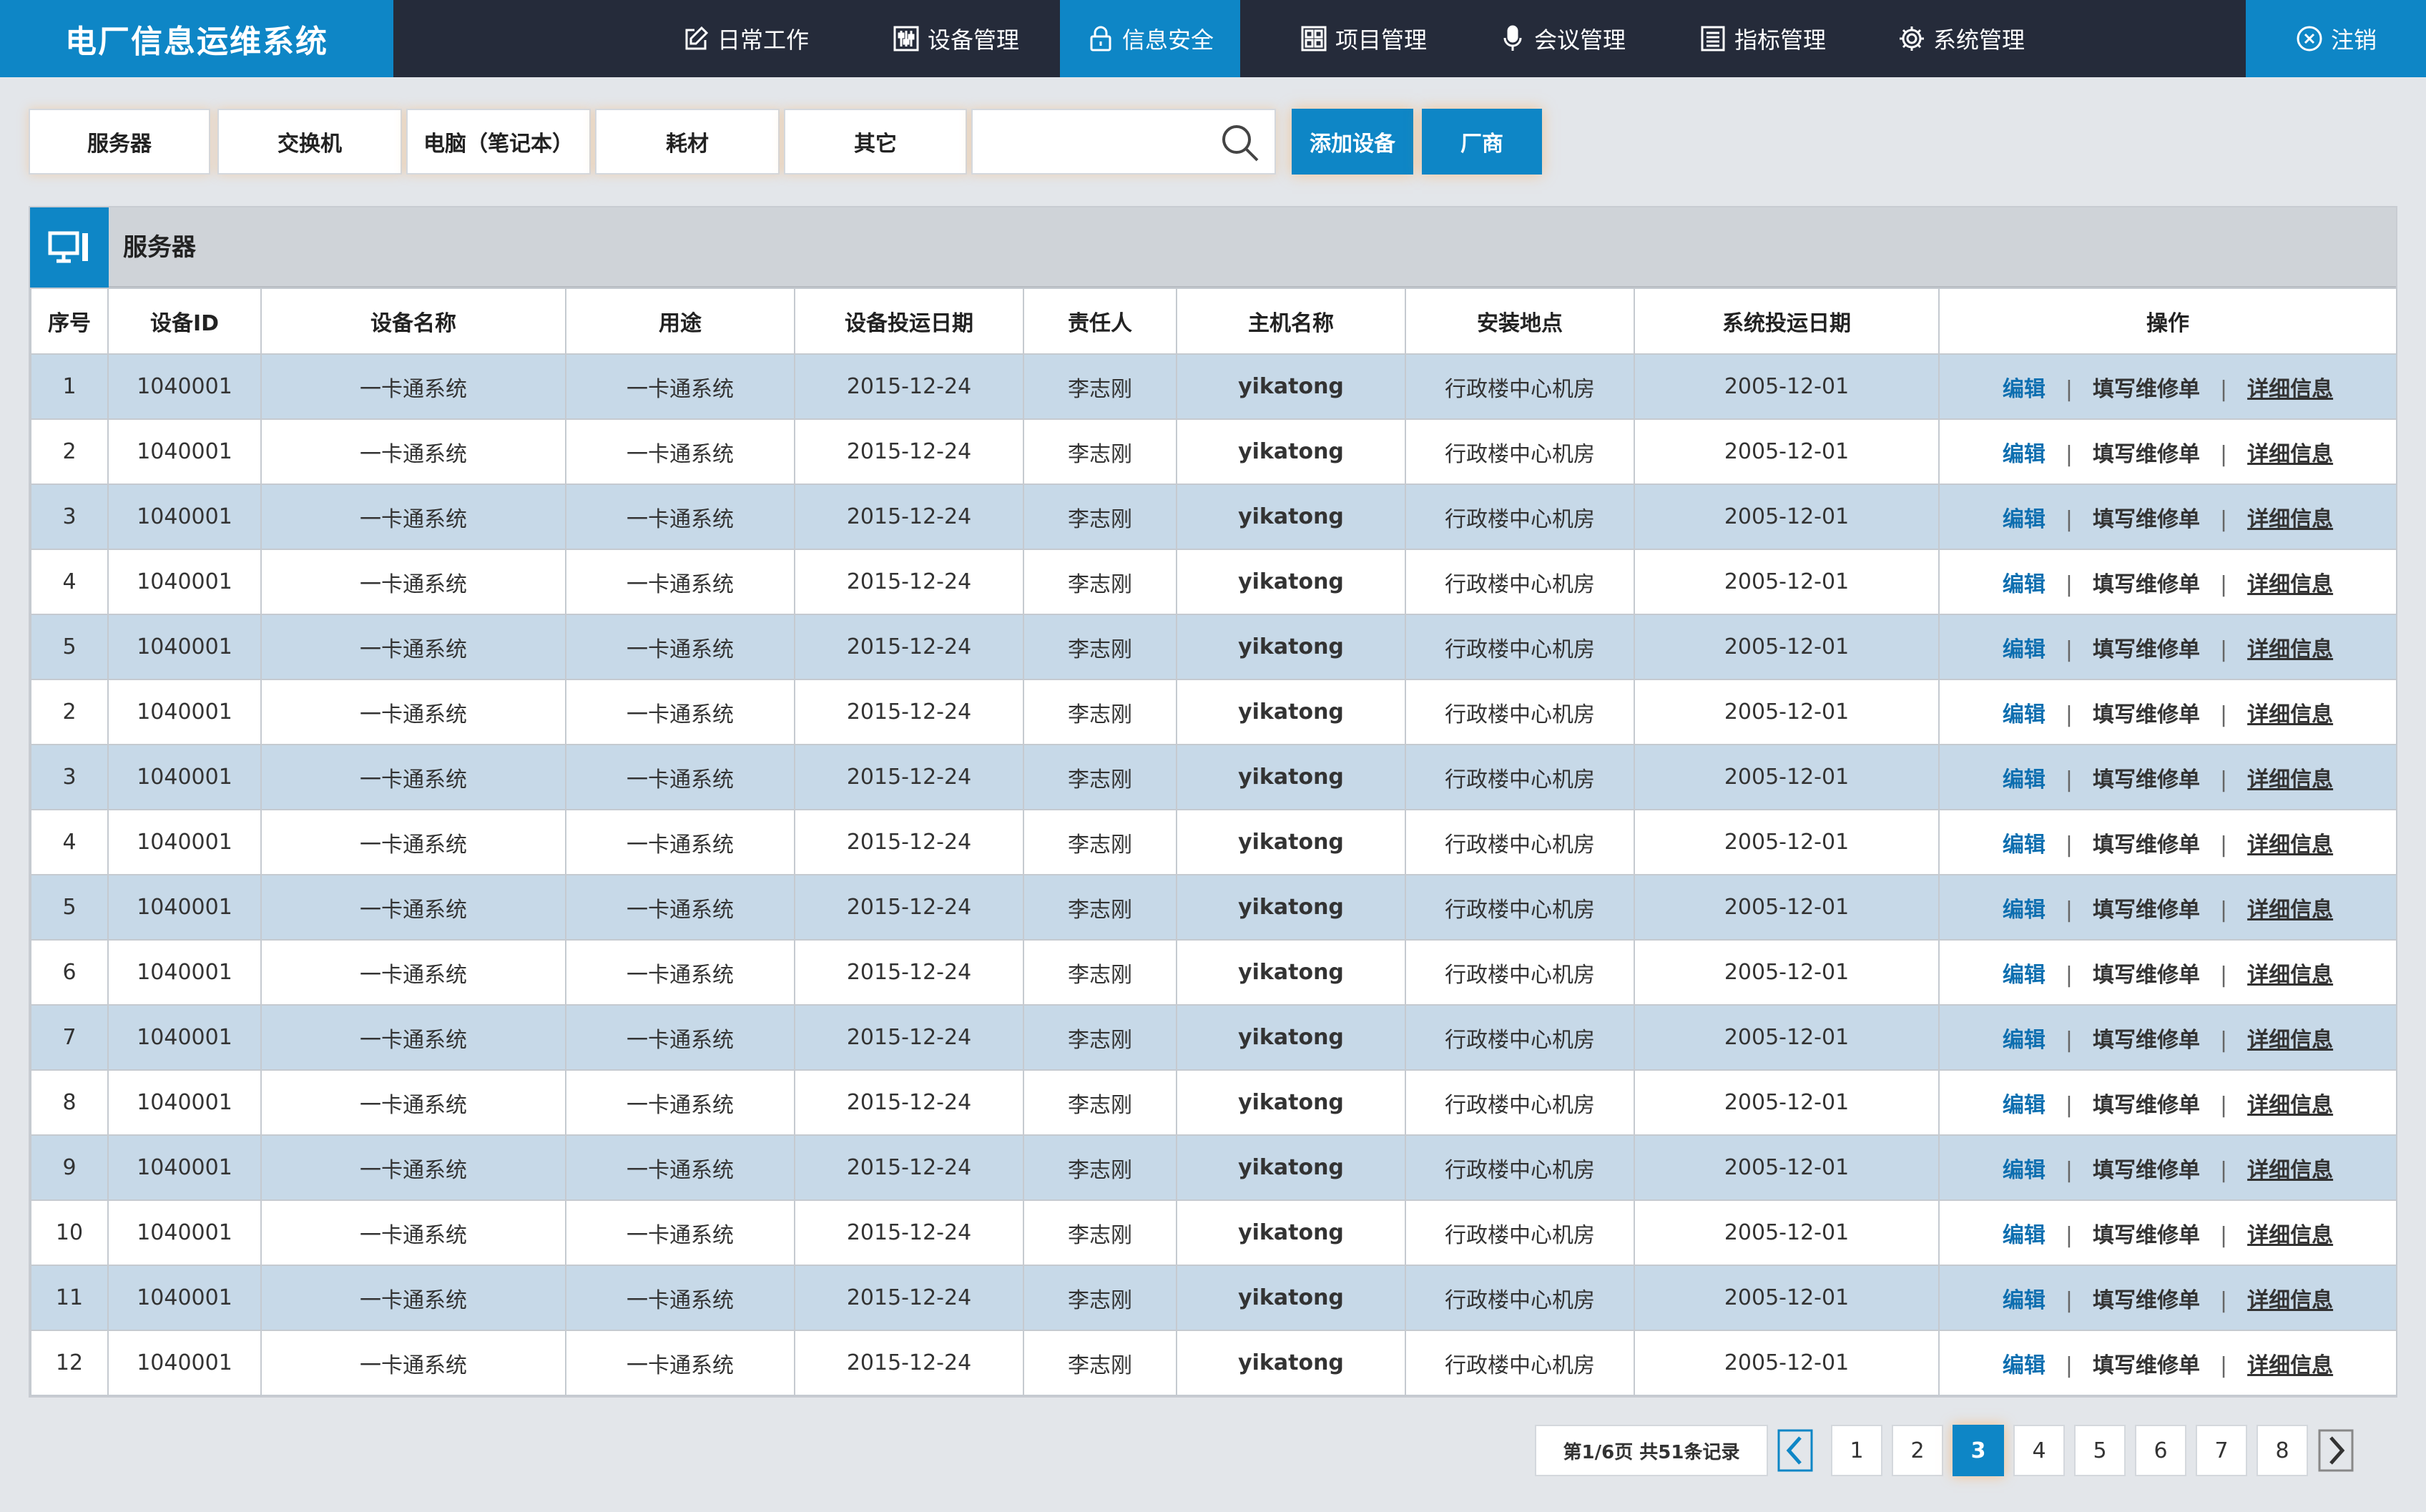 The height and width of the screenshot is (1512, 2426). Describe the element at coordinates (413, 321) in the screenshot. I see `column-header: 设备名称` at that location.